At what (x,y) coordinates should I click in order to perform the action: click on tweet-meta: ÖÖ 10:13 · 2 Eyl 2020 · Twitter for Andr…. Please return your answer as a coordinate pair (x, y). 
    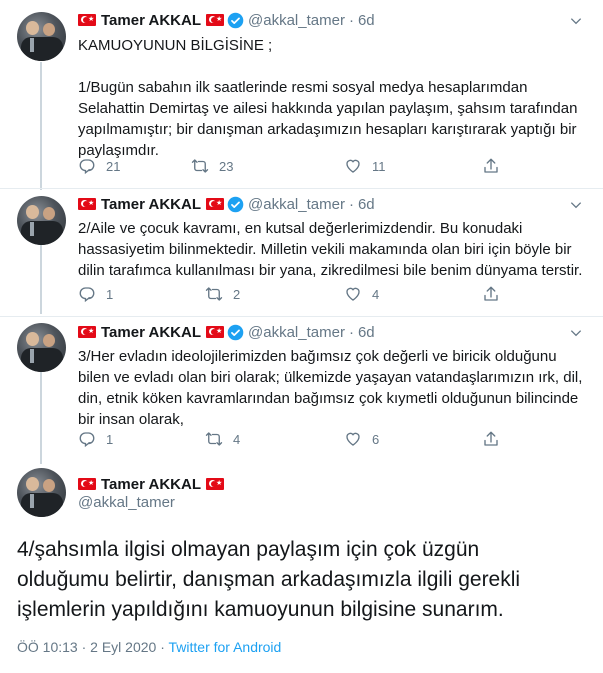
    Looking at the image, I should click on (149, 647).